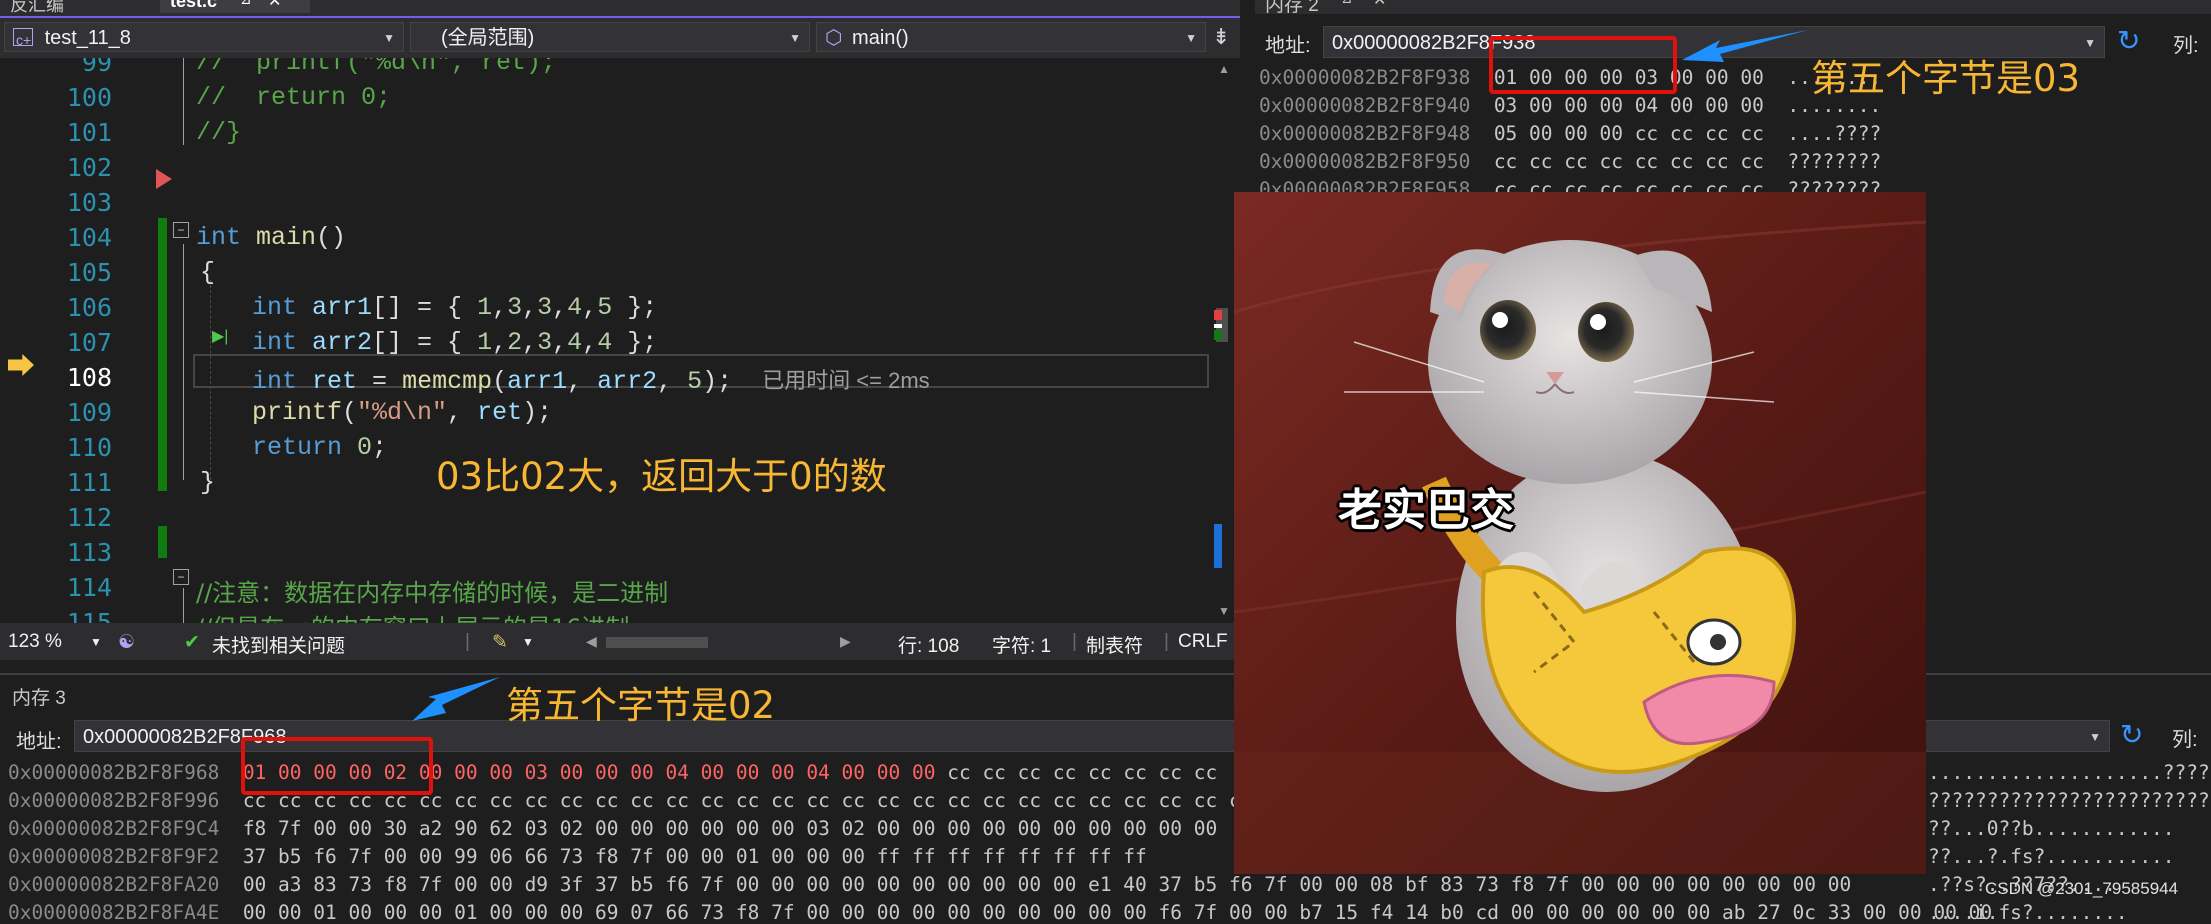 This screenshot has height=924, width=2211. Describe the element at coordinates (154, 132) in the screenshot. I see `code-line: 101 //}` at that location.